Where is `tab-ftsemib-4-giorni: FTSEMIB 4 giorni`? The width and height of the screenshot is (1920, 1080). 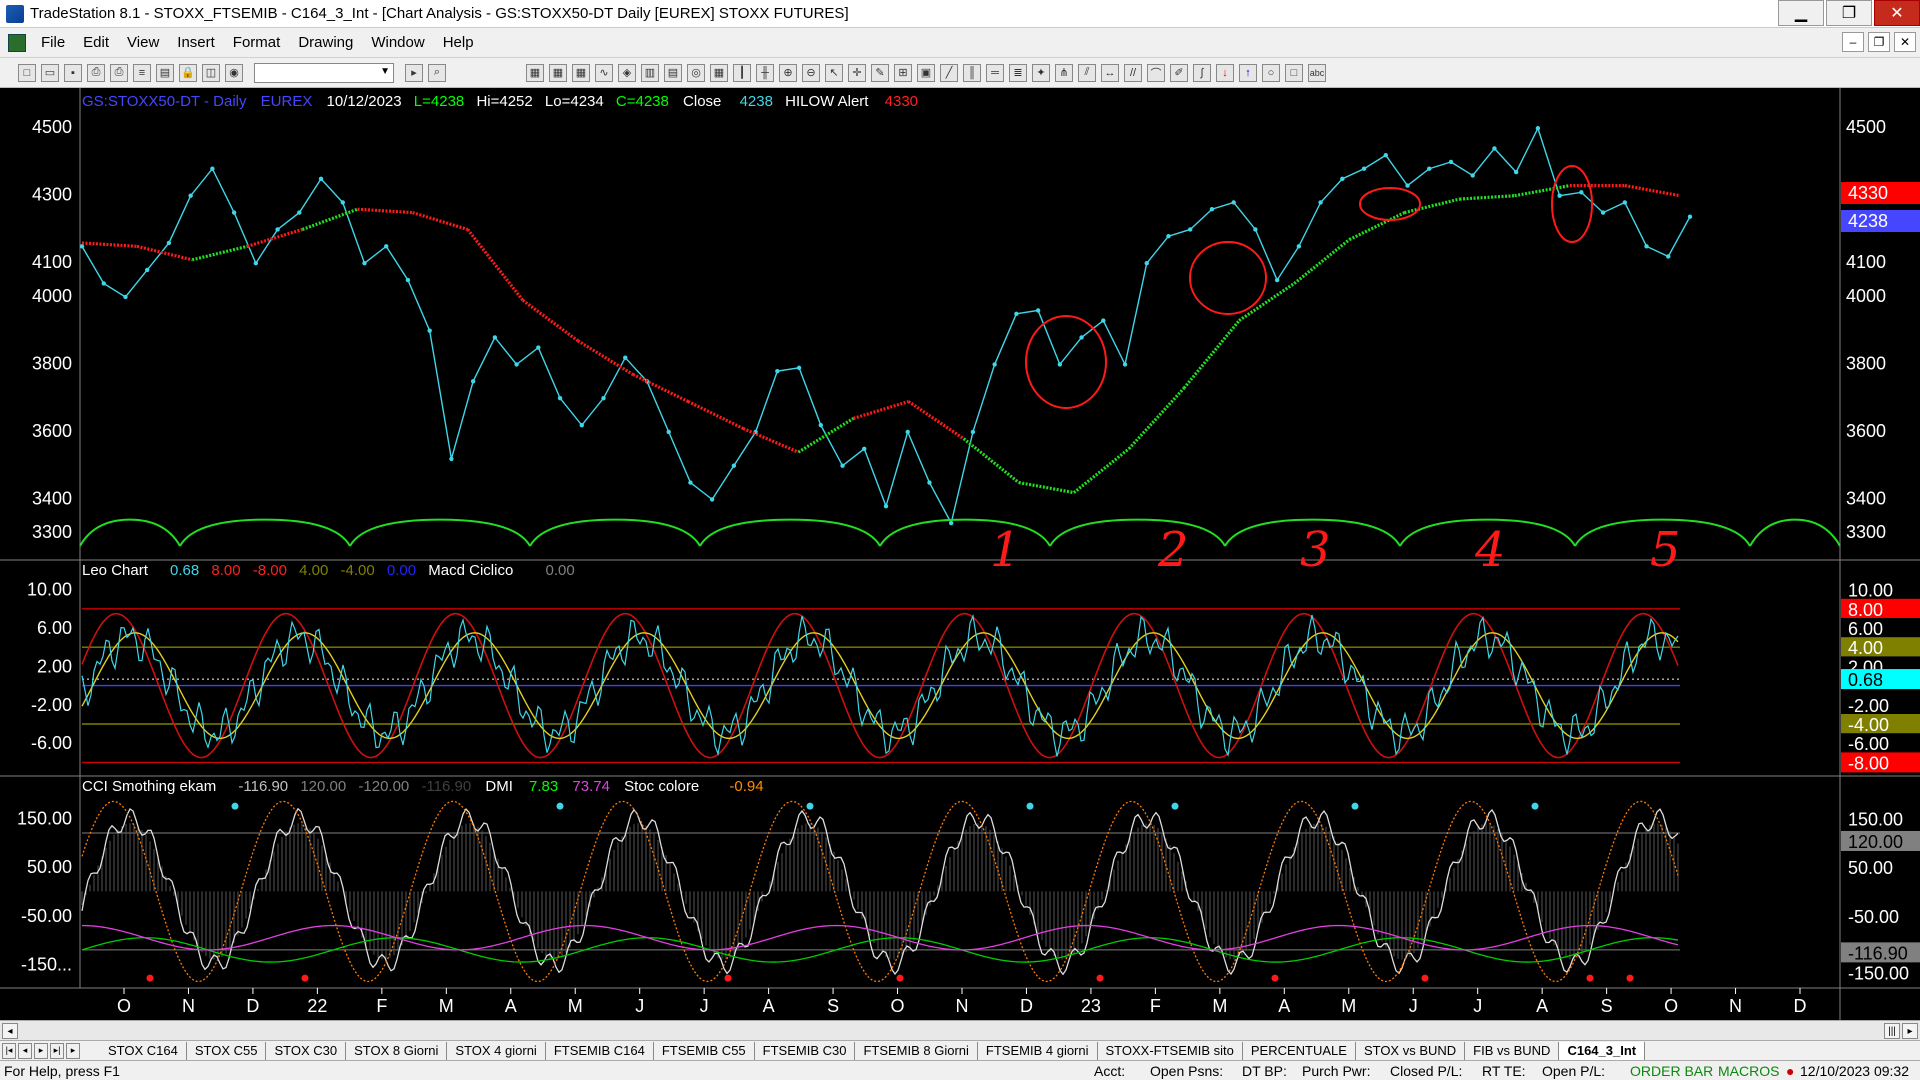
tab-ftsemib-4-giorni: FTSEMIB 4 giorni is located at coordinates (1038, 1050).